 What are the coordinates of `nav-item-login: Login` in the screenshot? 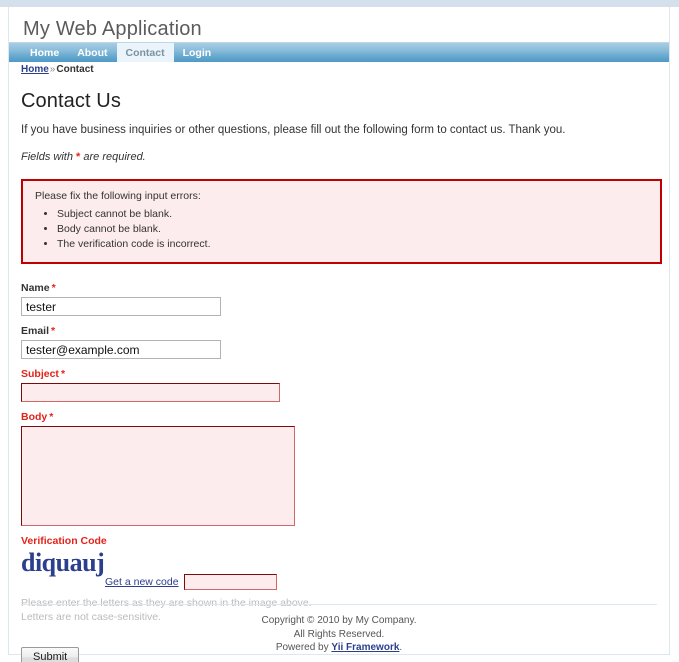 It's located at (197, 52).